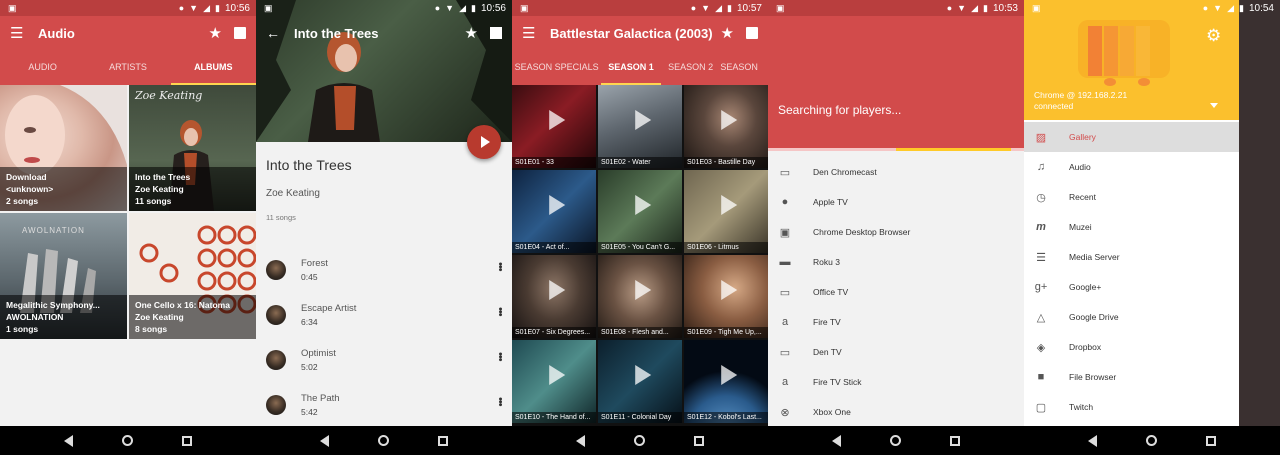 This screenshot has width=1280, height=455. I want to click on drawer-item-google-plus: g+ Google+, so click(1131, 287).